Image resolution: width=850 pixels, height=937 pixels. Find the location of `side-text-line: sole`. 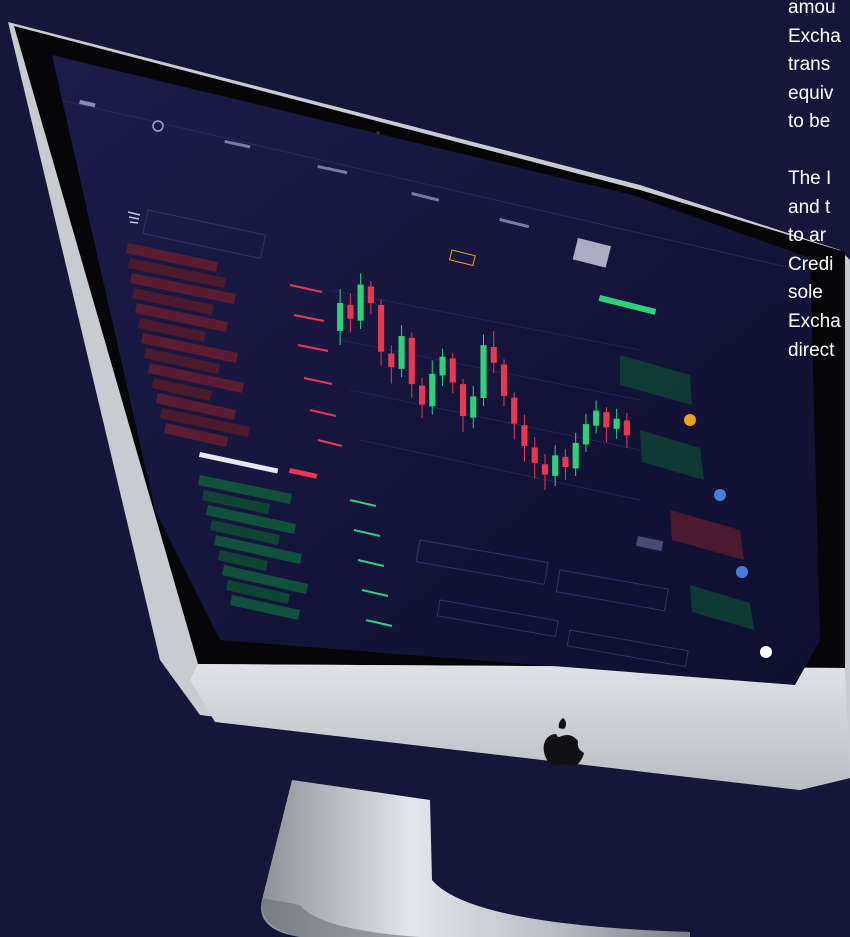

side-text-line: sole is located at coordinates (805, 293).